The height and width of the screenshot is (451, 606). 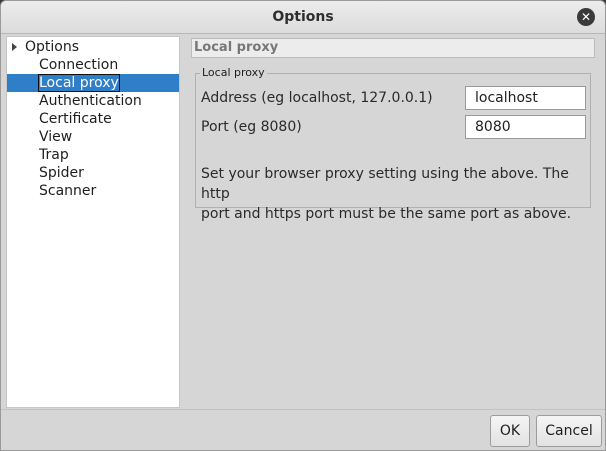 I want to click on port-label: Port (eg 8080), so click(x=251, y=127).